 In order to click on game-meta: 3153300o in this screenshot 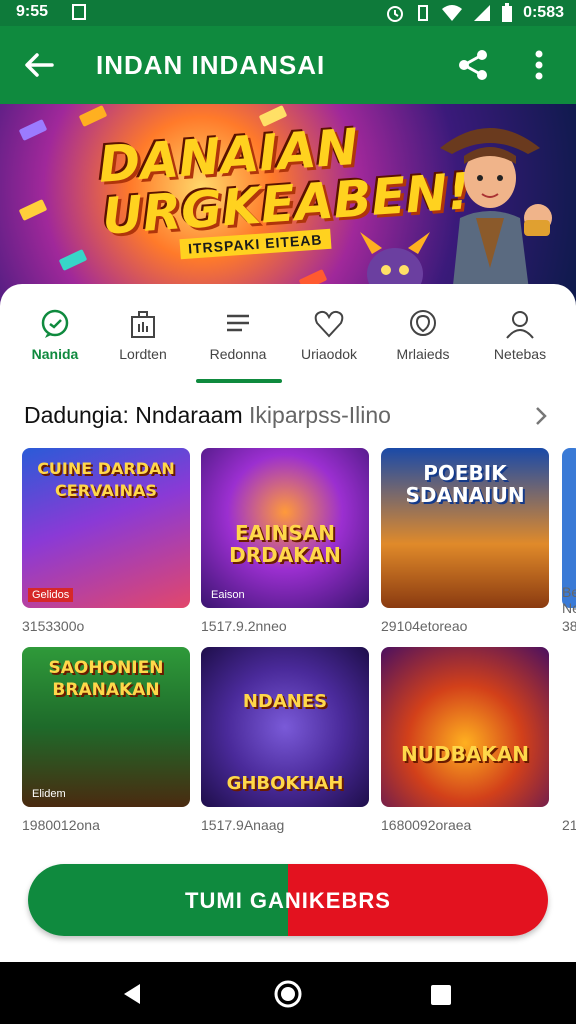, I will do `click(53, 626)`.